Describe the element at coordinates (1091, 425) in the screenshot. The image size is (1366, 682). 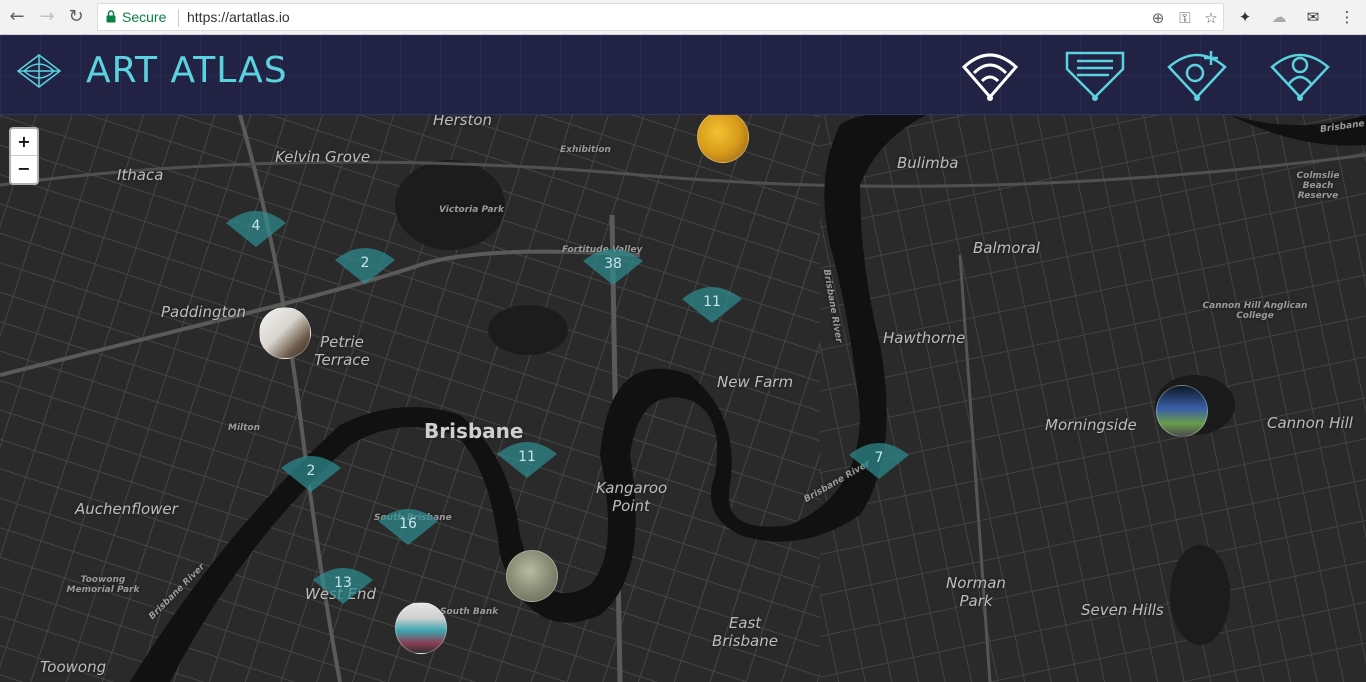
I see `place-label: Morningside` at that location.